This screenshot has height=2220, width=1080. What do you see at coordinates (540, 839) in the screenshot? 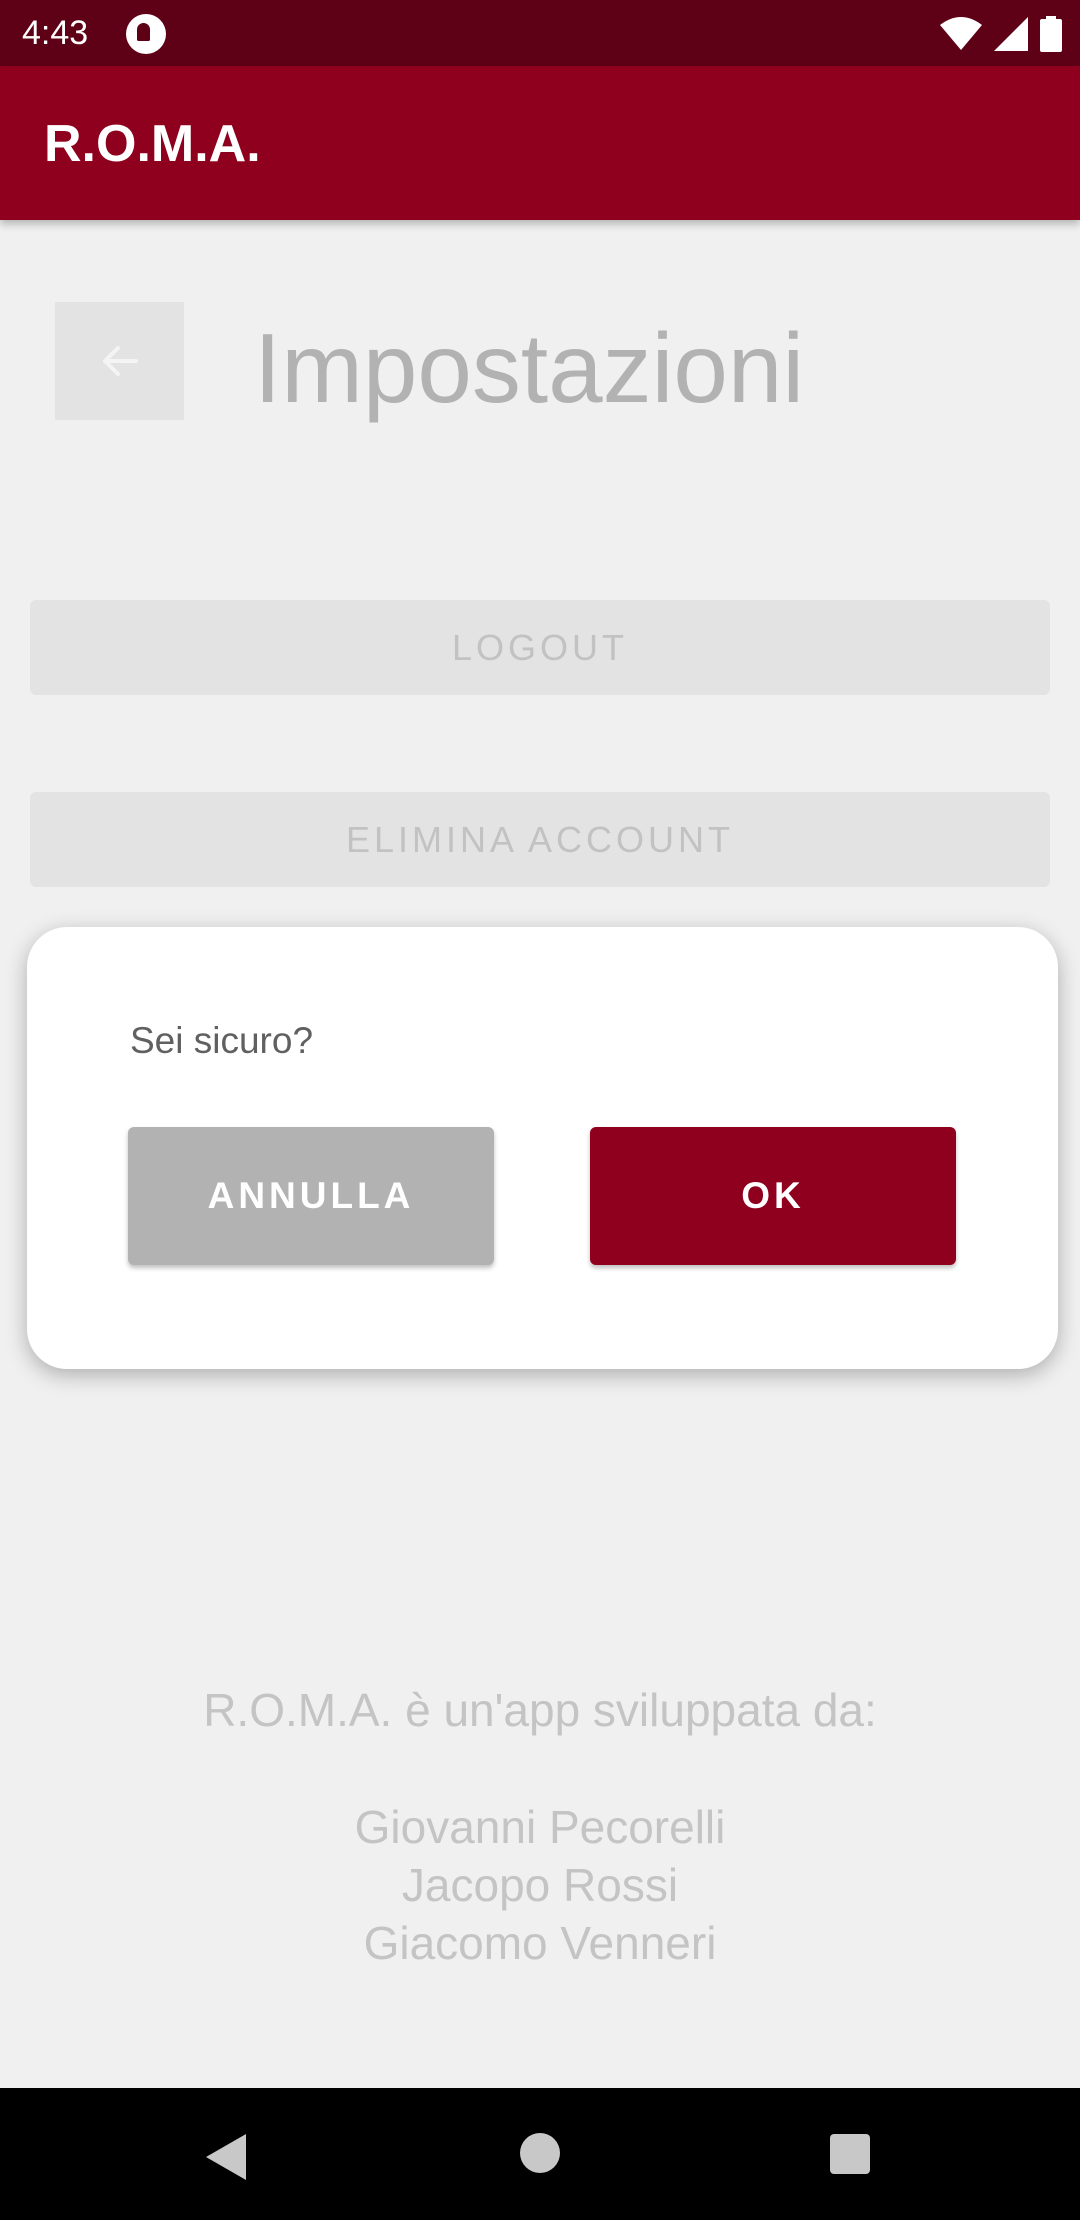
I see `delete-account-button: ELIMINA ACCOUNT` at bounding box center [540, 839].